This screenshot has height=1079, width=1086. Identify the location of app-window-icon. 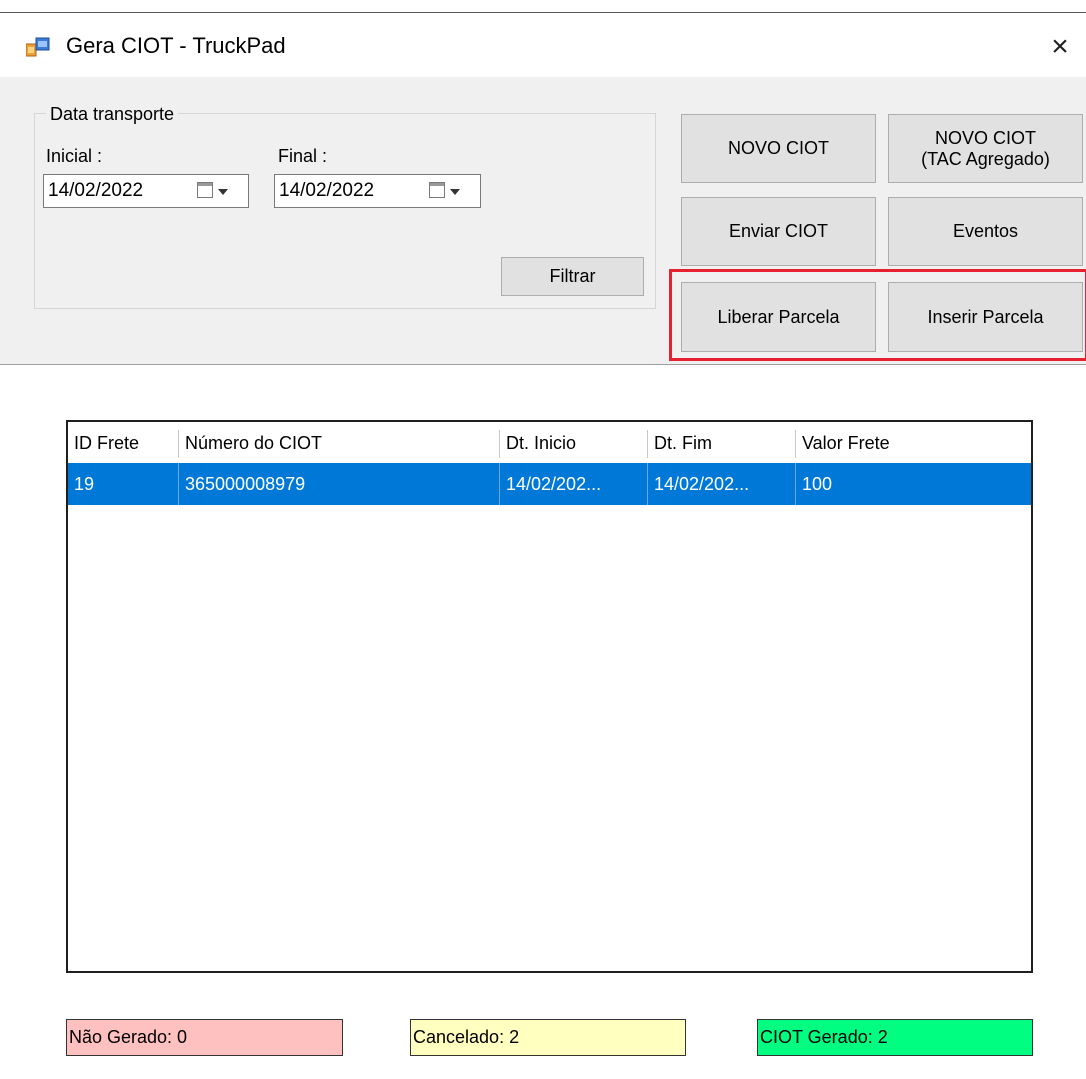
(38, 47).